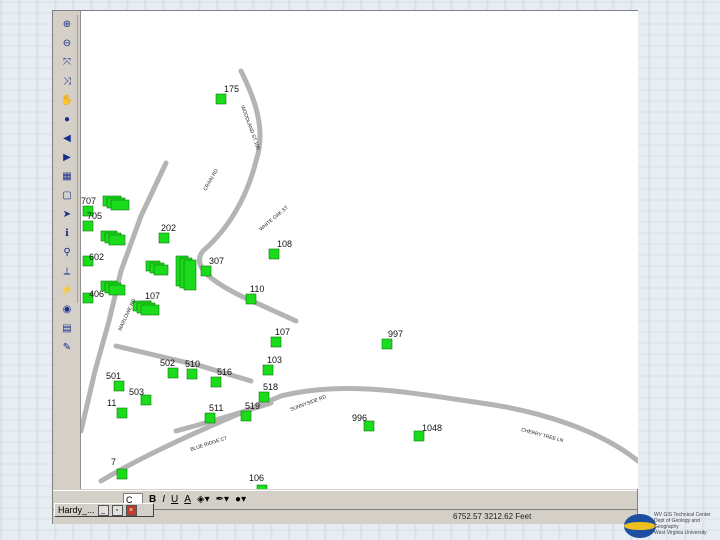 Image resolution: width=720 pixels, height=540 pixels. I want to click on parcel-label: 106, so click(256, 478).